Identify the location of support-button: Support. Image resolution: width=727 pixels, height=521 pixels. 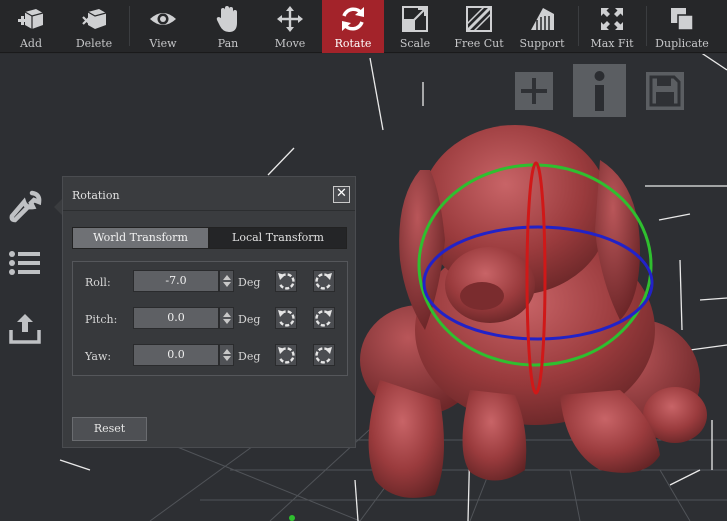
(542, 26).